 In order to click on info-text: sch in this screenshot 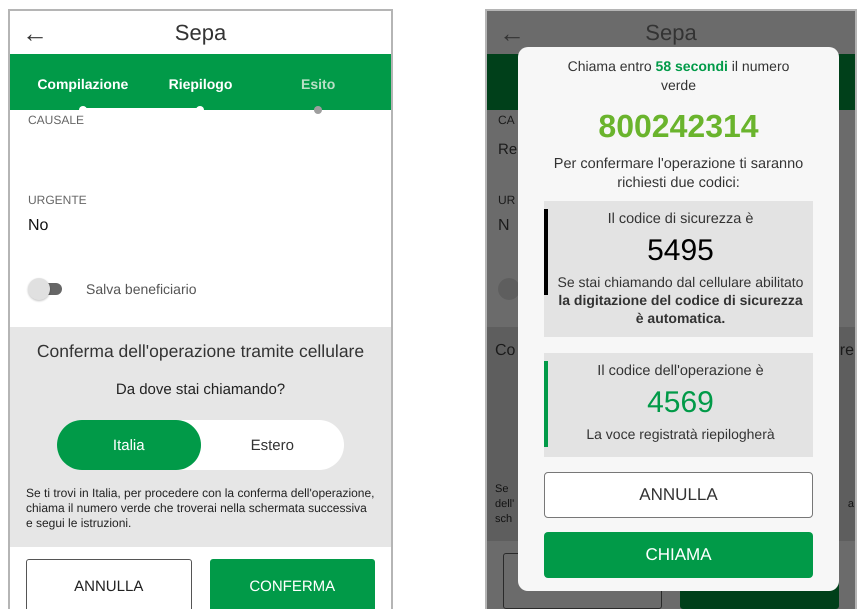, I will do `click(503, 519)`.